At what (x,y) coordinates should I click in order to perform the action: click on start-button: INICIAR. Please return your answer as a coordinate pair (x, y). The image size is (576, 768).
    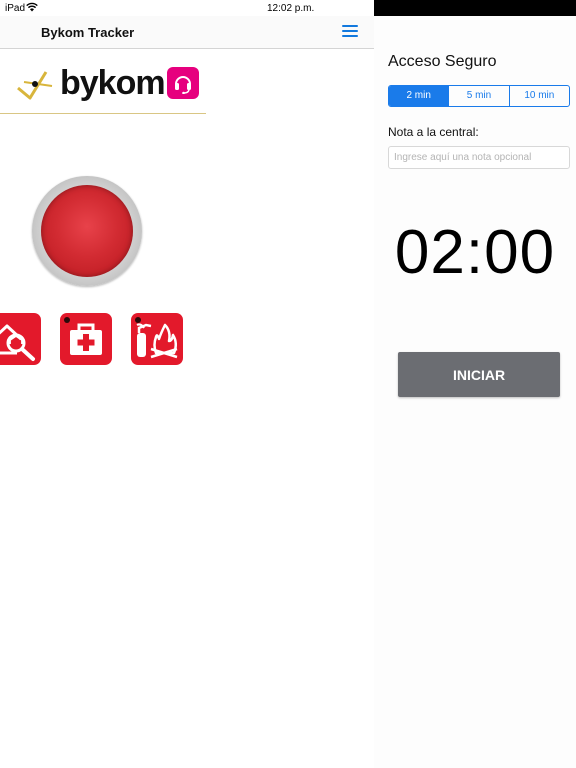
    Looking at the image, I should click on (479, 374).